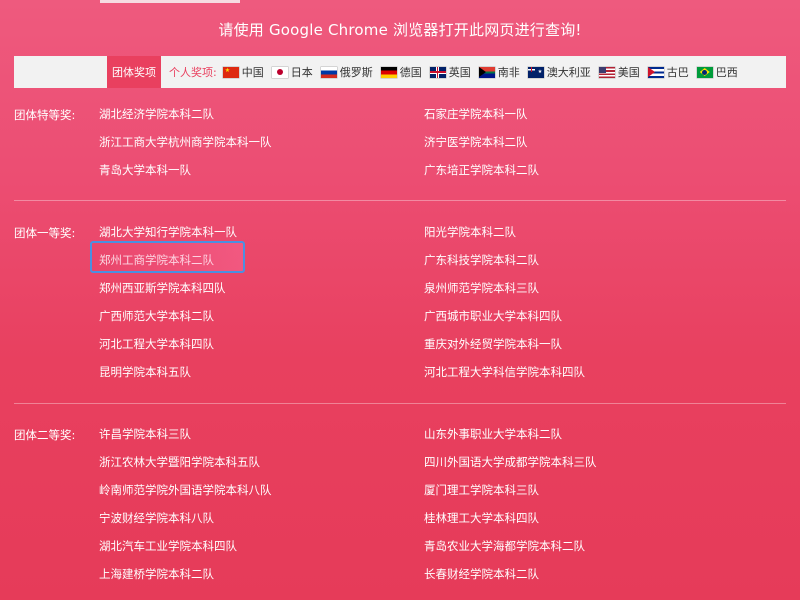 This screenshot has height=600, width=800. Describe the element at coordinates (185, 525) in the screenshot. I see `list-item: 宁波财经学院本科八队` at that location.